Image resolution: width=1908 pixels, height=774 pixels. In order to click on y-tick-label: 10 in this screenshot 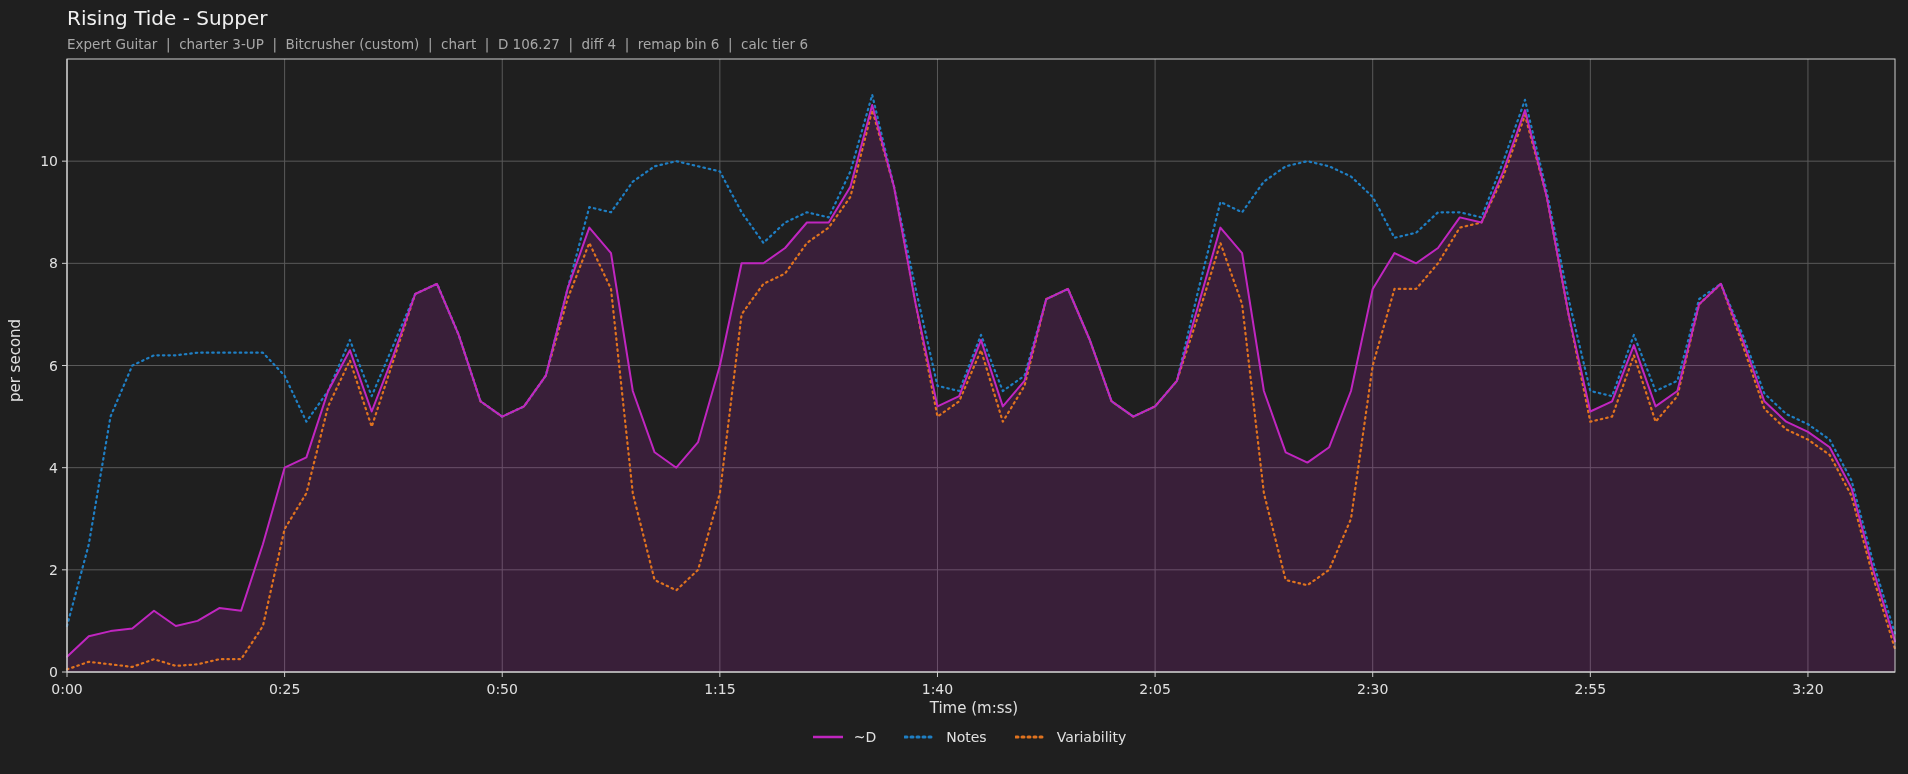, I will do `click(49, 161)`.